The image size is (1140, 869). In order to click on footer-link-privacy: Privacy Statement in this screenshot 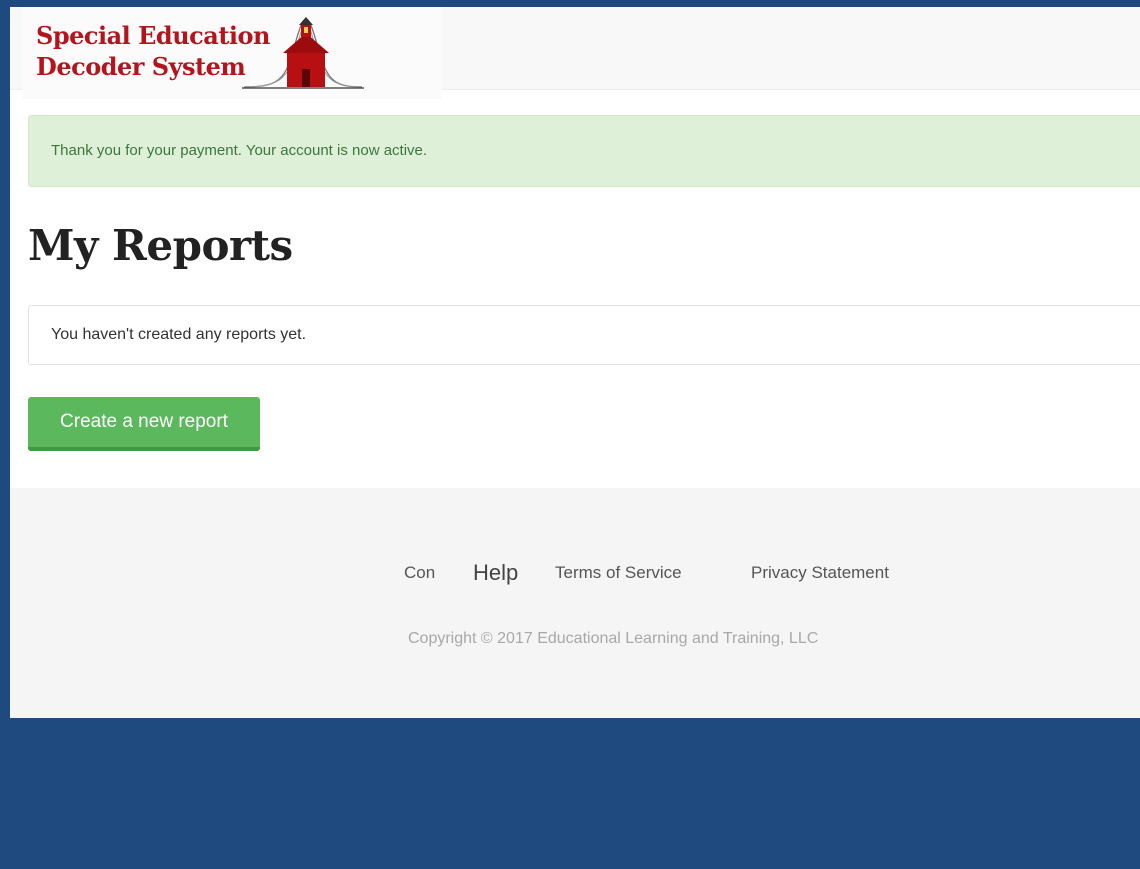, I will do `click(820, 573)`.